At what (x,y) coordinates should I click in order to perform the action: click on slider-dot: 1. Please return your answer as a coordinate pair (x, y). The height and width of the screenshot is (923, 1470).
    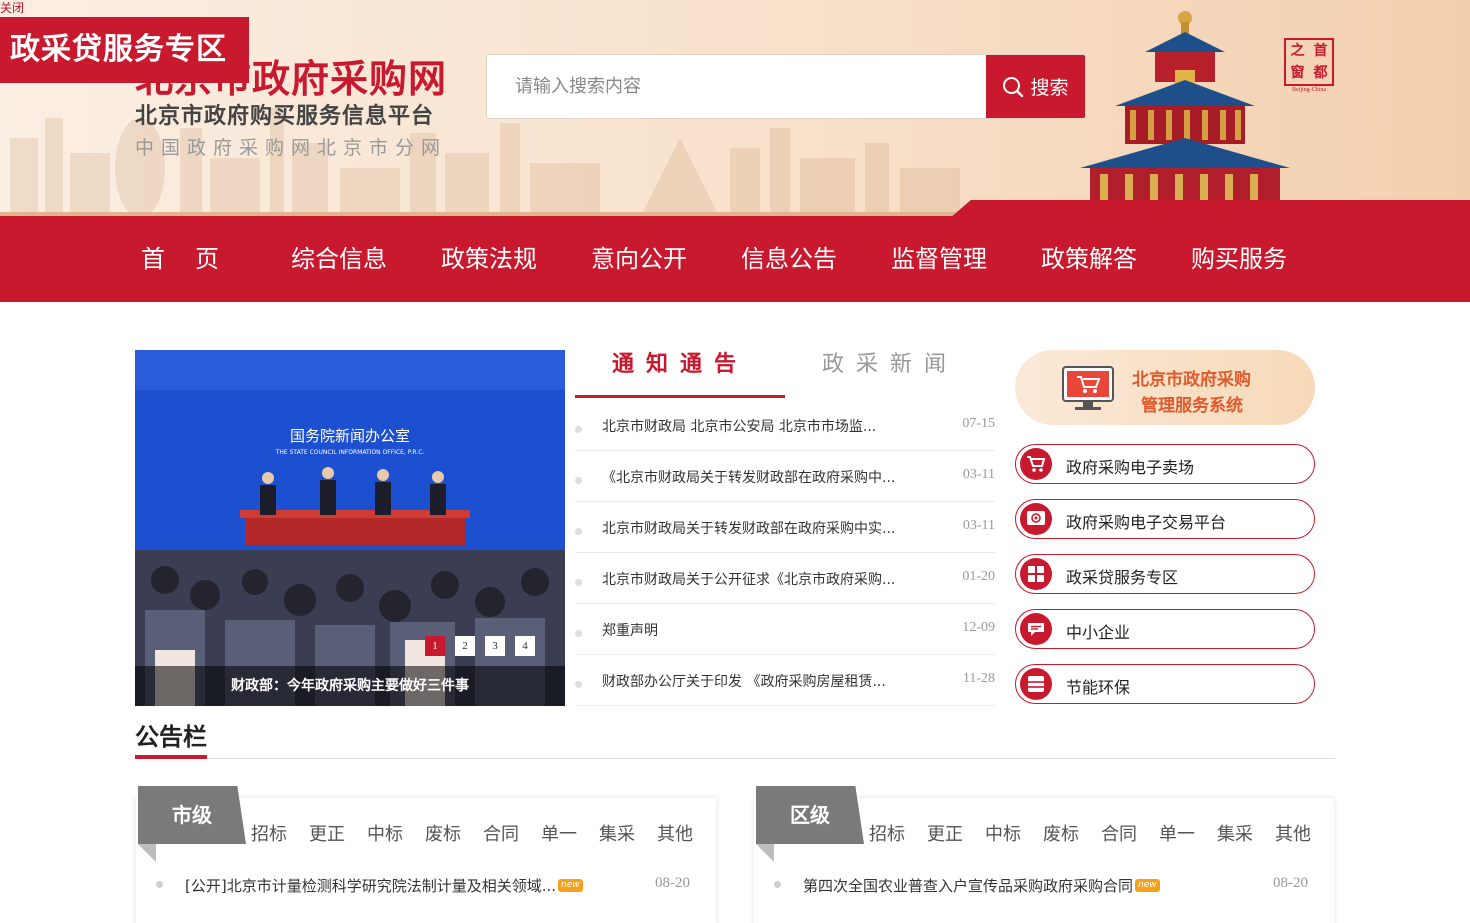
    Looking at the image, I should click on (435, 646).